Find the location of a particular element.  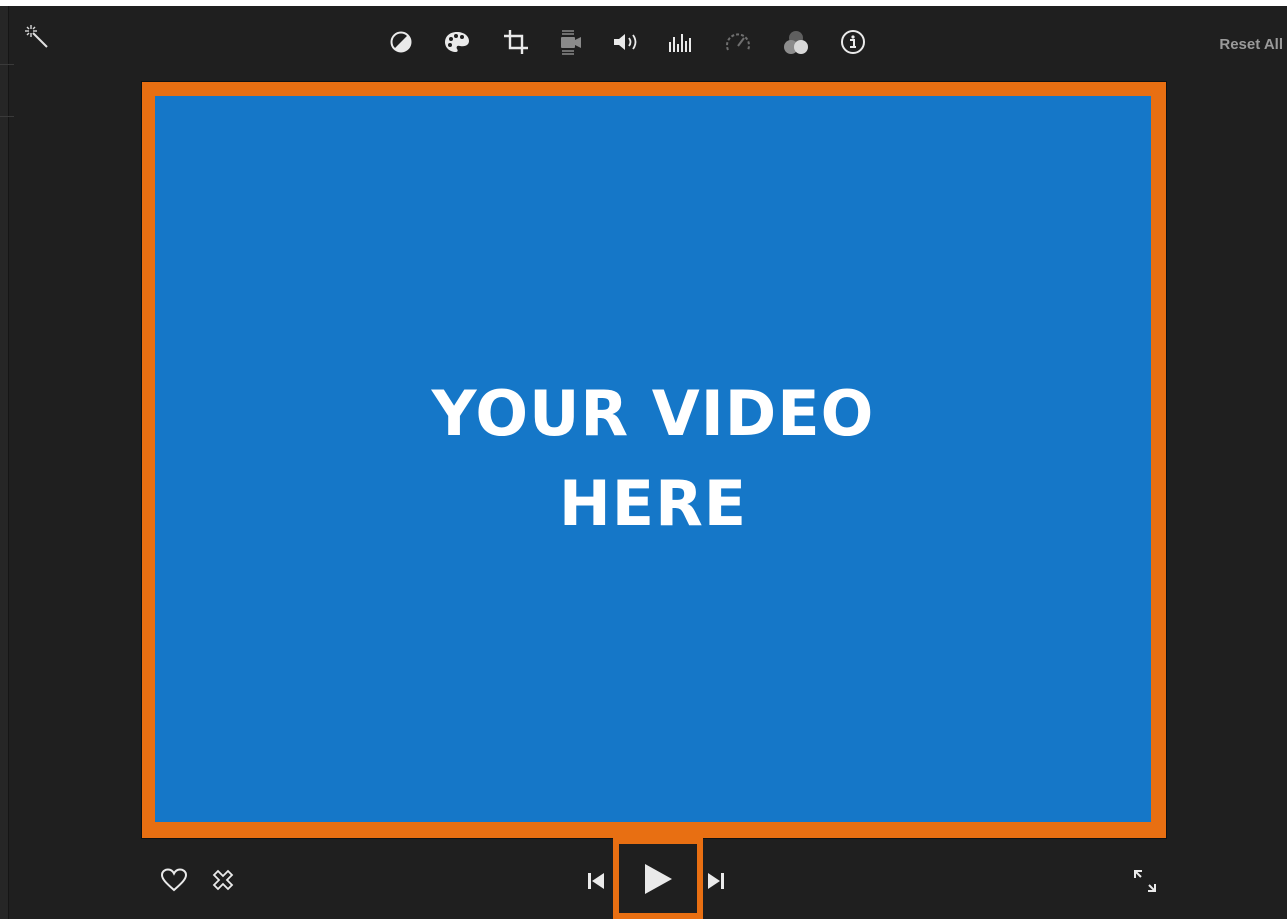

skip-back-icon is located at coordinates (596, 881).